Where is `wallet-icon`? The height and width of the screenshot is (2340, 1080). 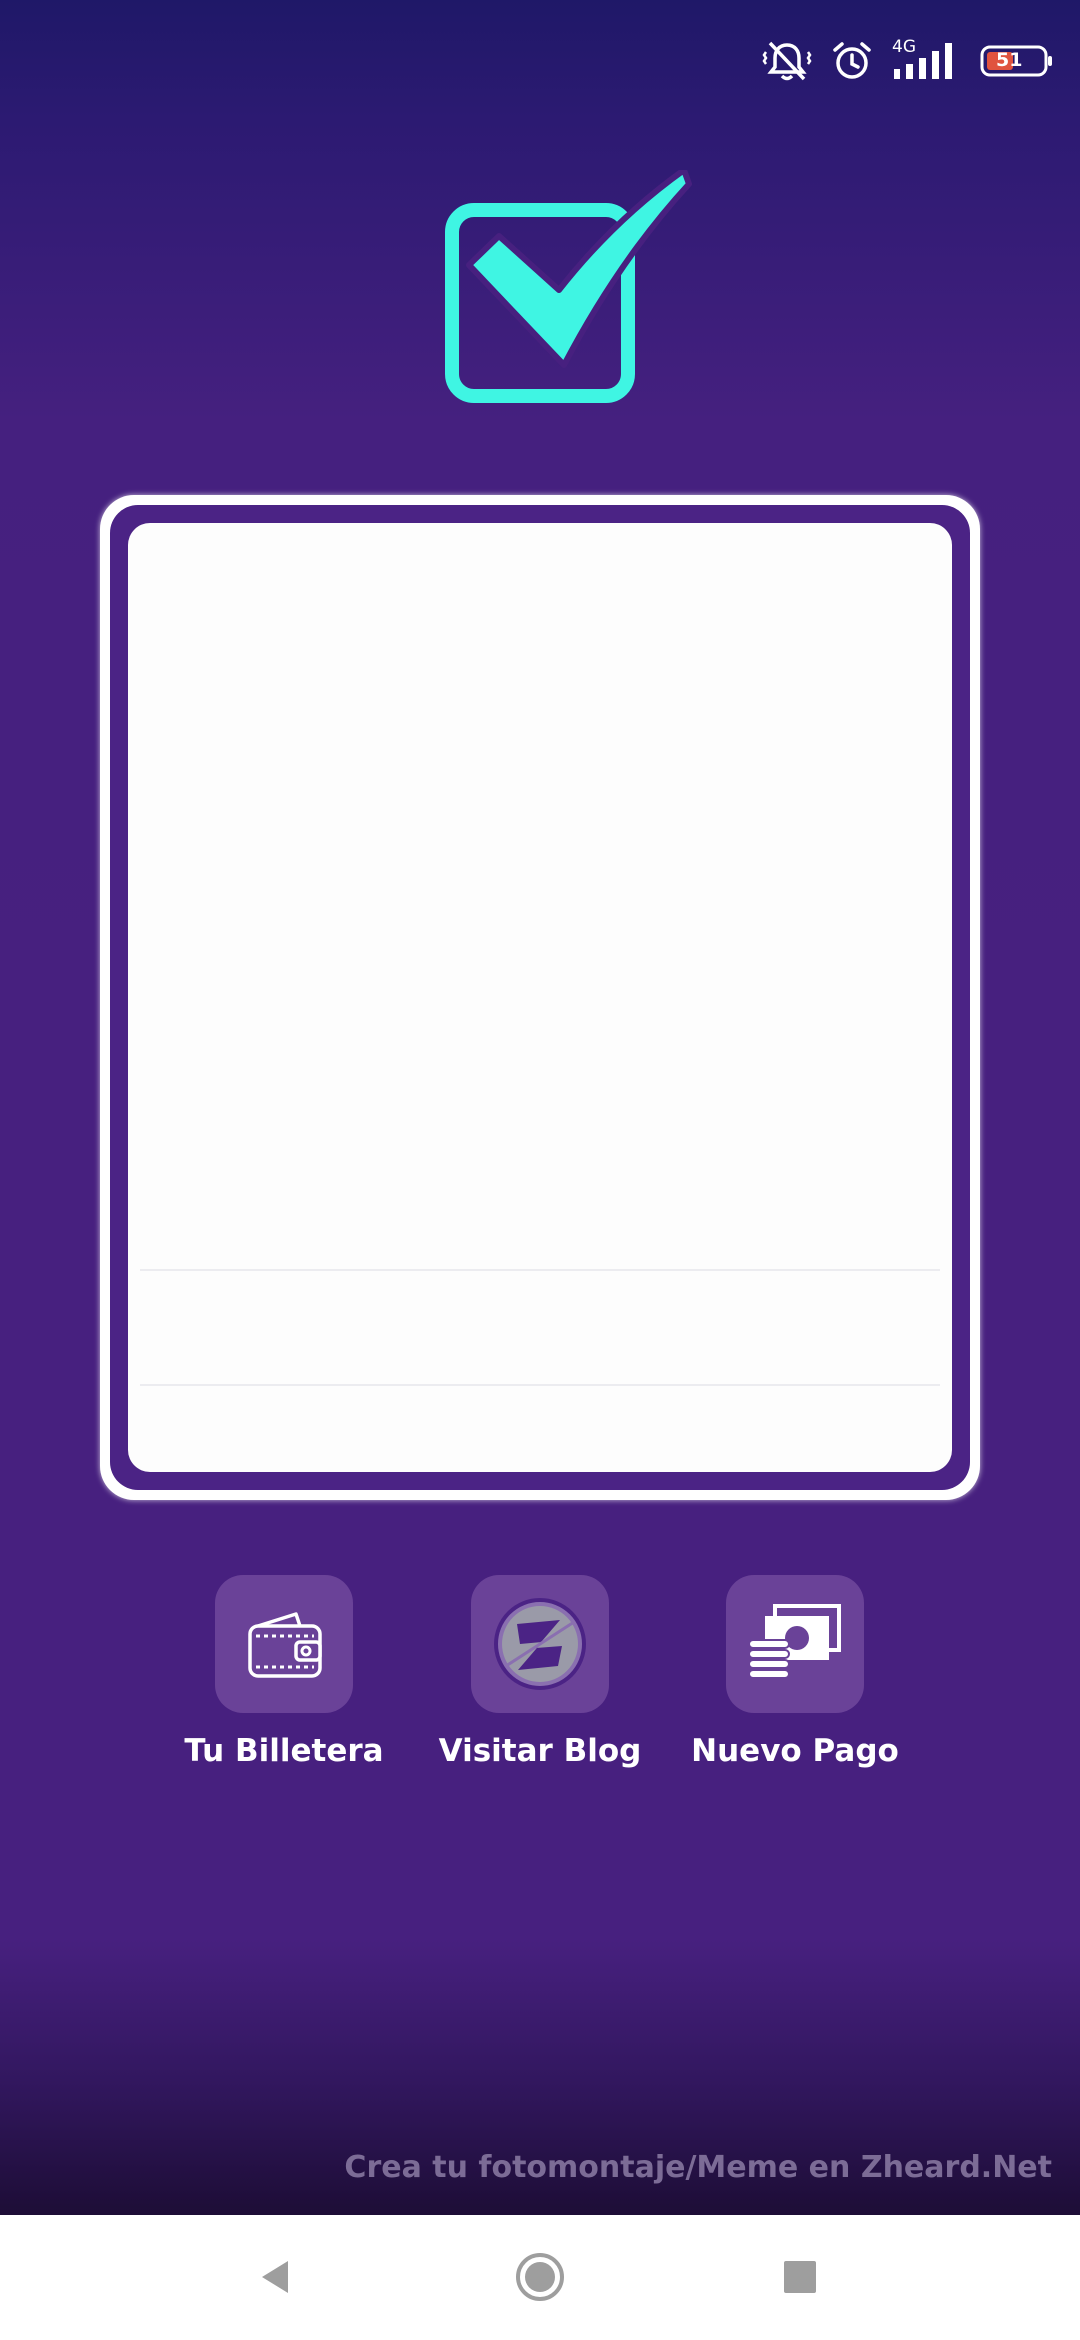 wallet-icon is located at coordinates (285, 1645).